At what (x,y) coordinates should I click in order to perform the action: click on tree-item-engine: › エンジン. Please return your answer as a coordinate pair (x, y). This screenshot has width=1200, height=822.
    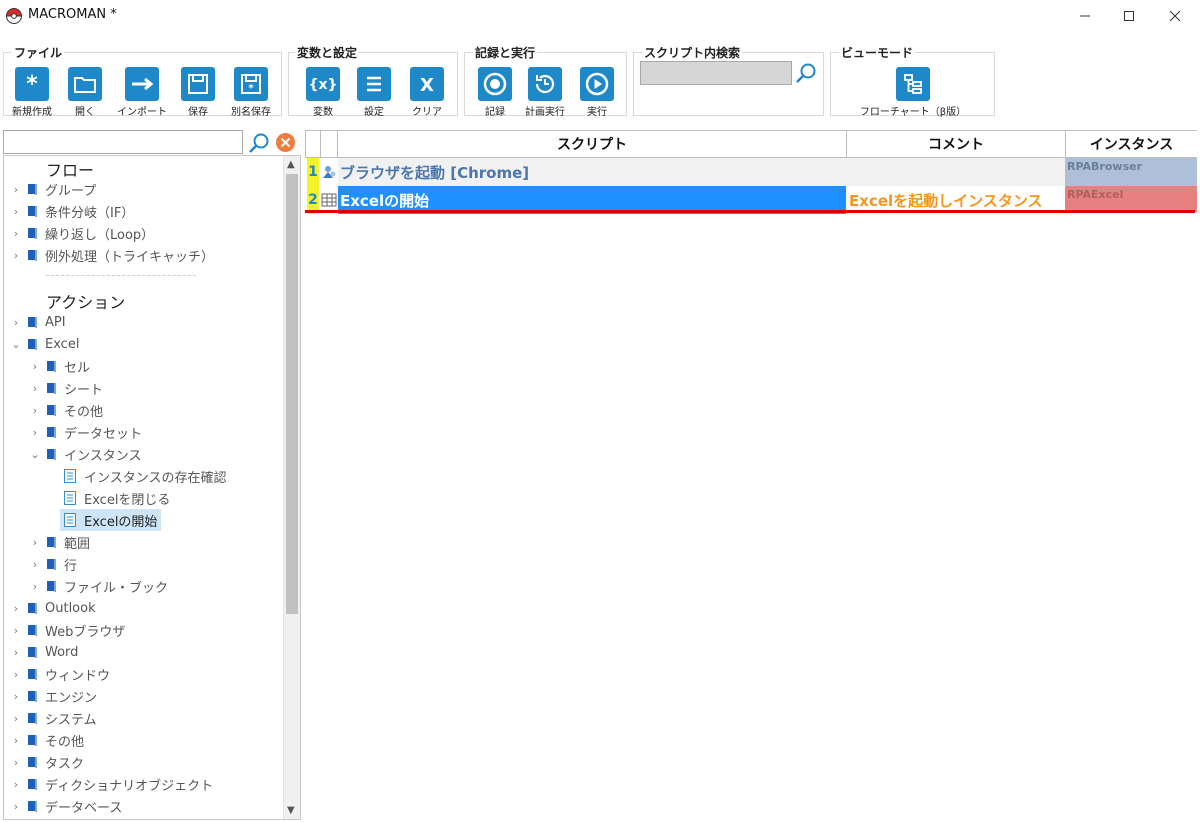
    Looking at the image, I should click on (53, 696).